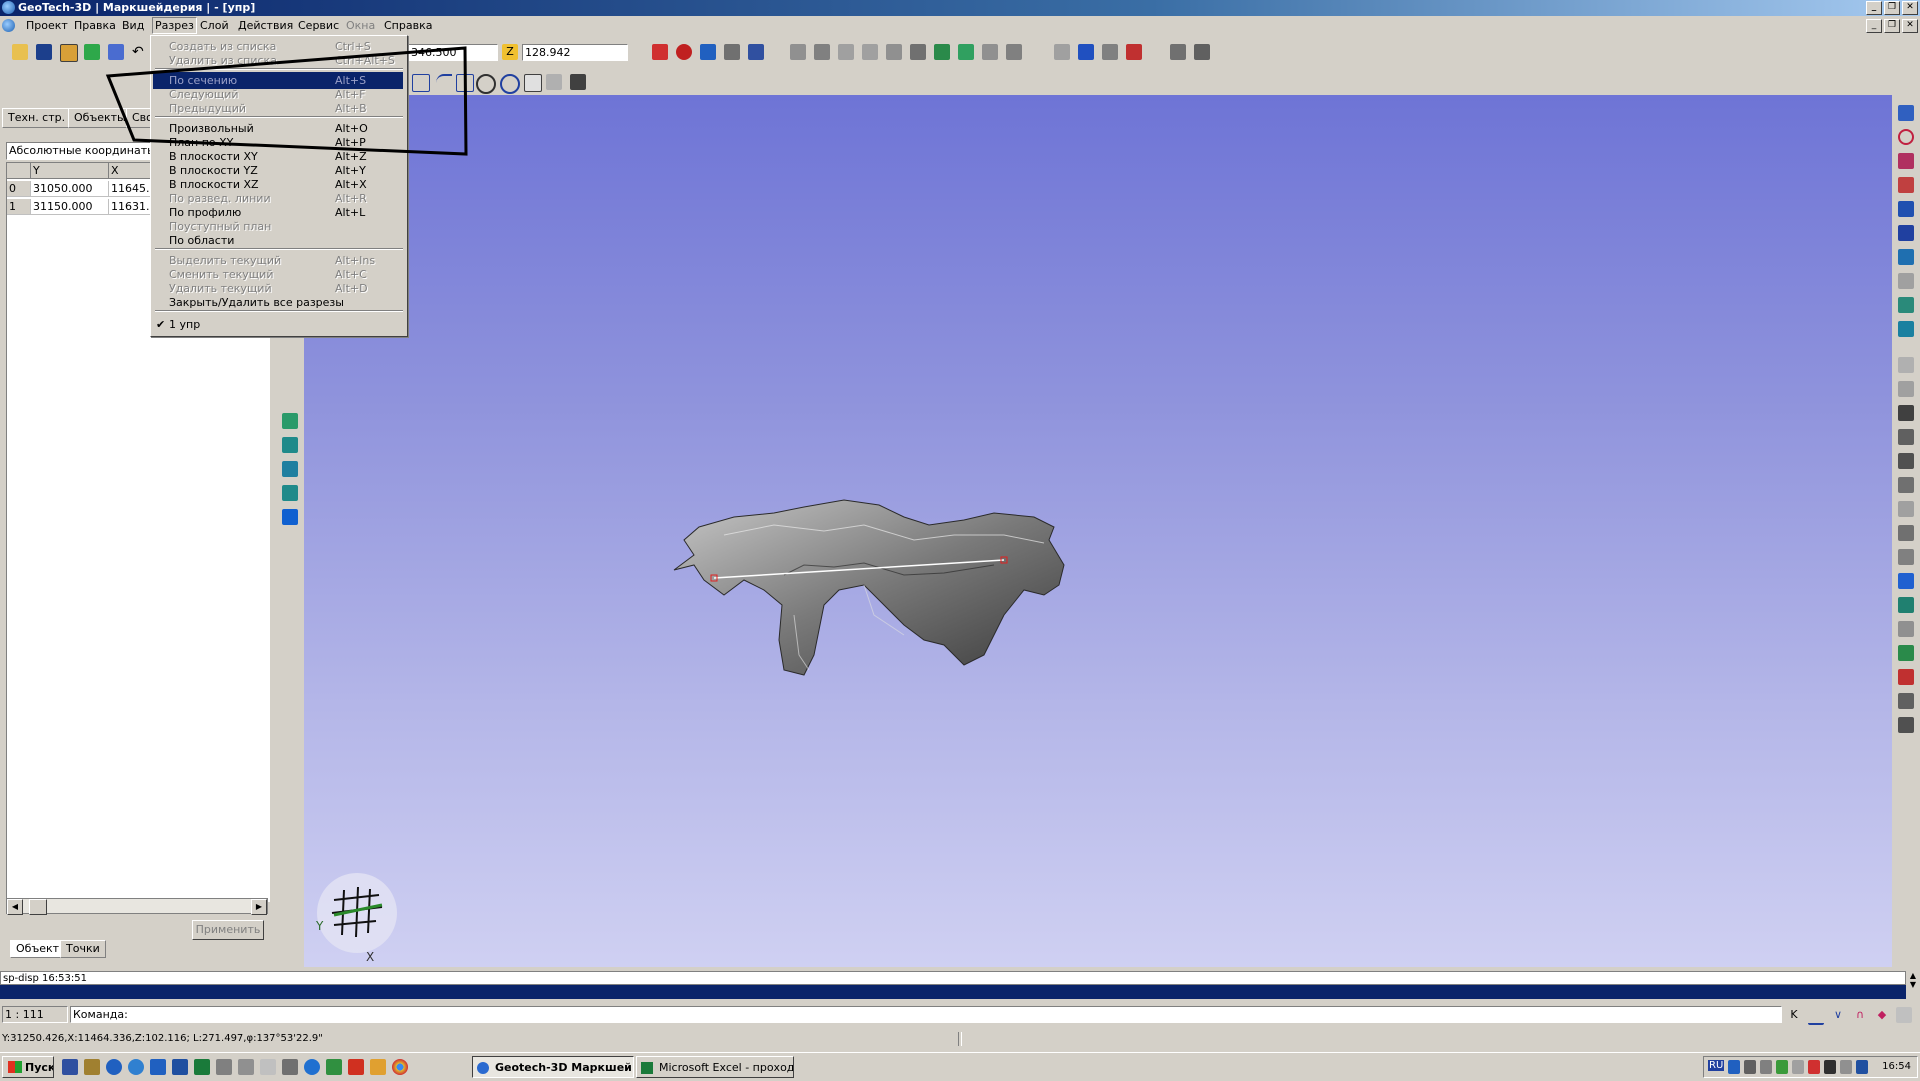  I want to click on open-folder-icon, so click(20, 52).